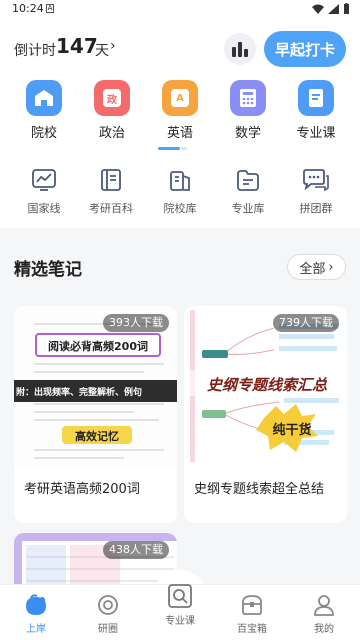 This screenshot has width=360, height=640. I want to click on nav-label: 研圈, so click(108, 629).